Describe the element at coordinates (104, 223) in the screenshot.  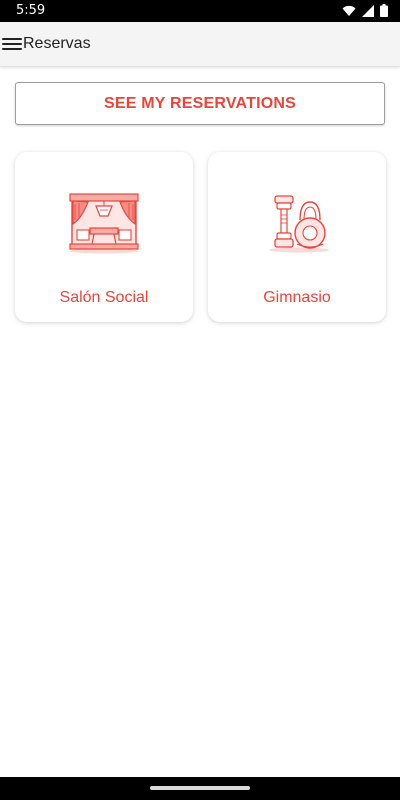
I see `social-hall-icon` at that location.